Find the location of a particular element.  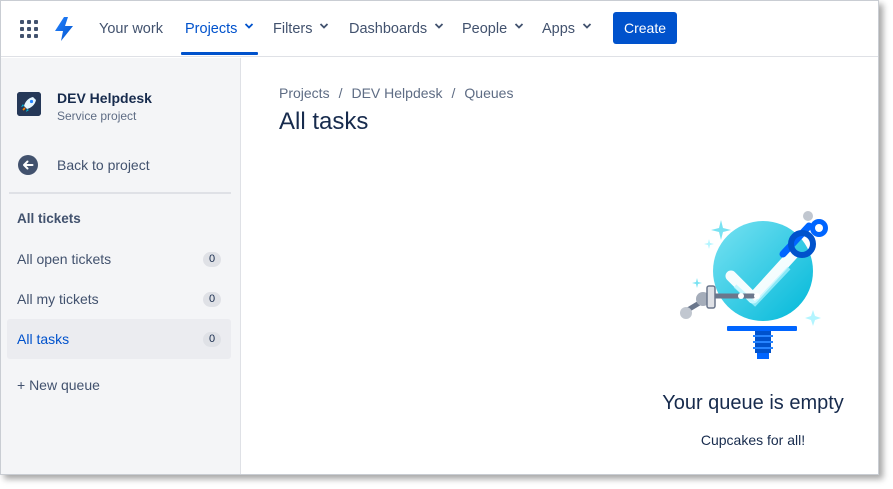

nav-apps-label: Apps is located at coordinates (559, 29).